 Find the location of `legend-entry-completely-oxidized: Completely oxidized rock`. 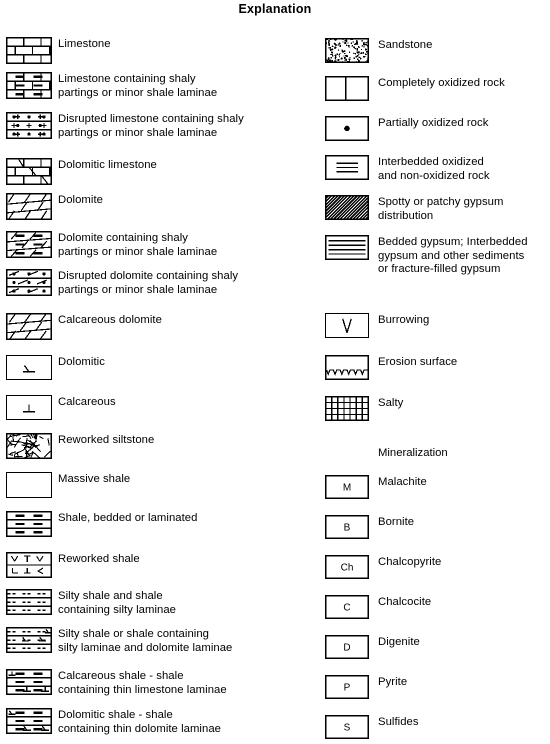

legend-entry-completely-oxidized: Completely oxidized rock is located at coordinates (415, 88).